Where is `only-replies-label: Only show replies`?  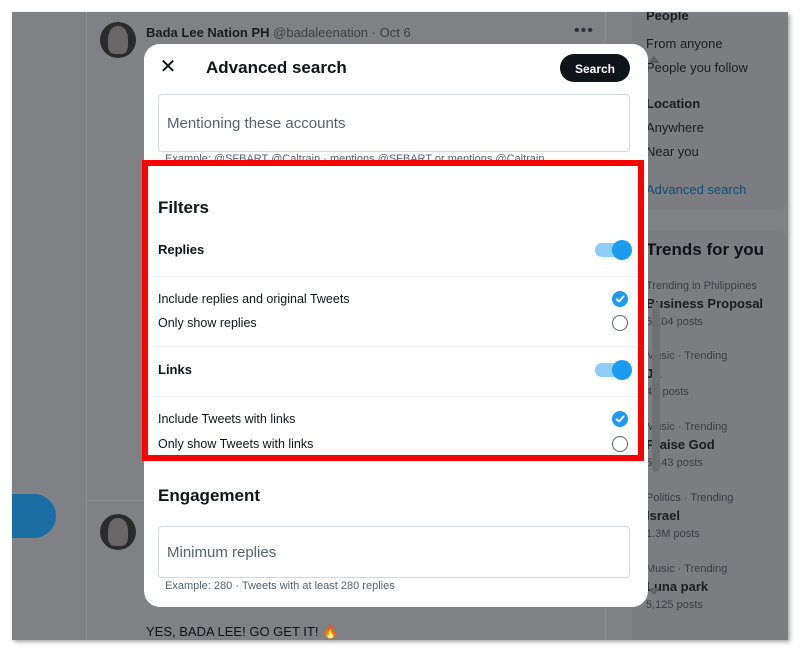
only-replies-label: Only show replies is located at coordinates (207, 323).